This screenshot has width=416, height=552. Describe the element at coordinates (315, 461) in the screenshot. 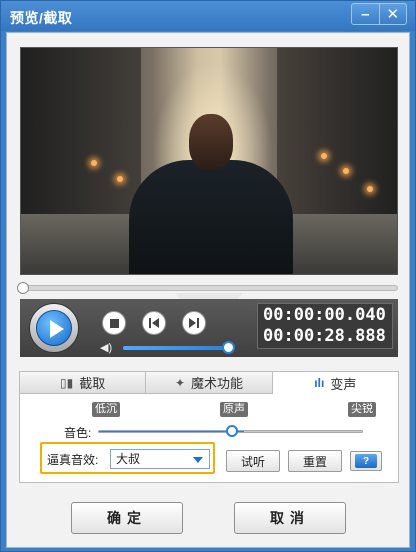

I see `reset-button: 重置` at that location.